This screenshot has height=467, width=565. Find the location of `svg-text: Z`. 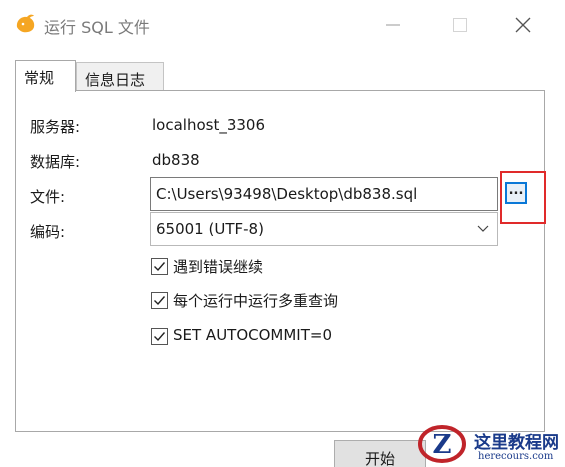

svg-text: Z is located at coordinates (442, 445).